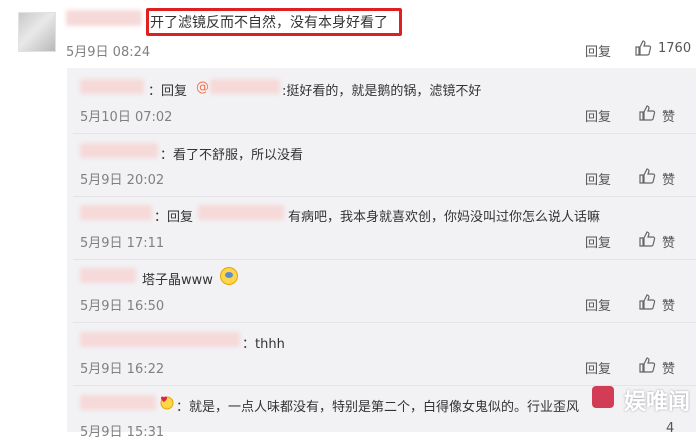  Describe the element at coordinates (122, 432) in the screenshot. I see `reply-date: 5月9日 15:31` at that location.